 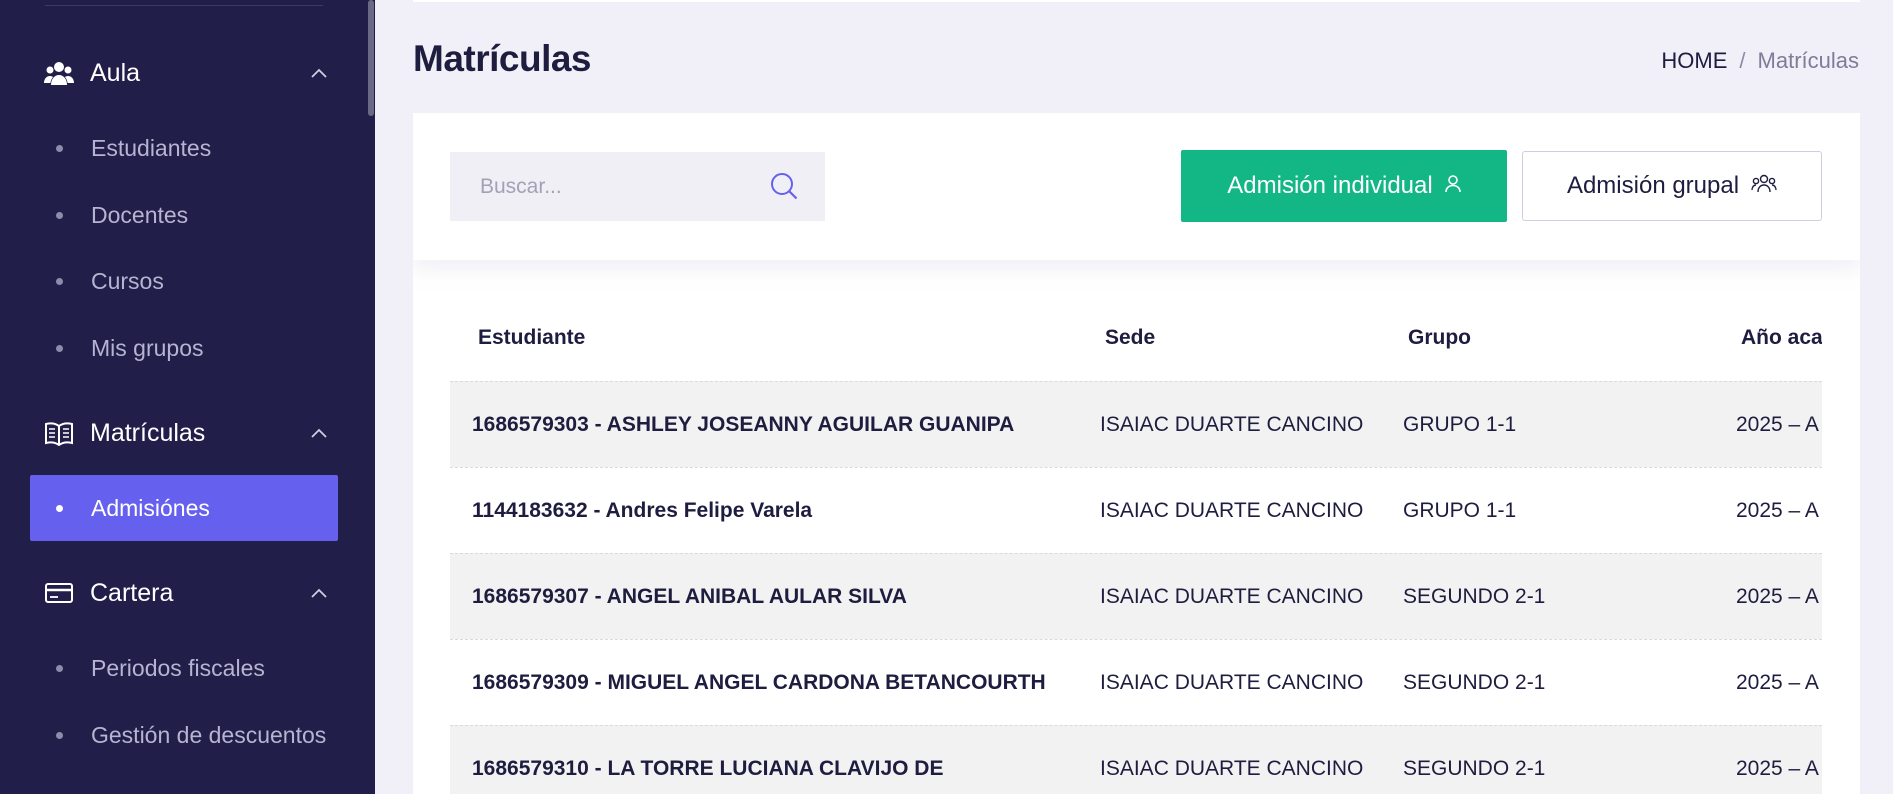 What do you see at coordinates (371, 58) in the screenshot?
I see `sidebar-scrollbar` at bounding box center [371, 58].